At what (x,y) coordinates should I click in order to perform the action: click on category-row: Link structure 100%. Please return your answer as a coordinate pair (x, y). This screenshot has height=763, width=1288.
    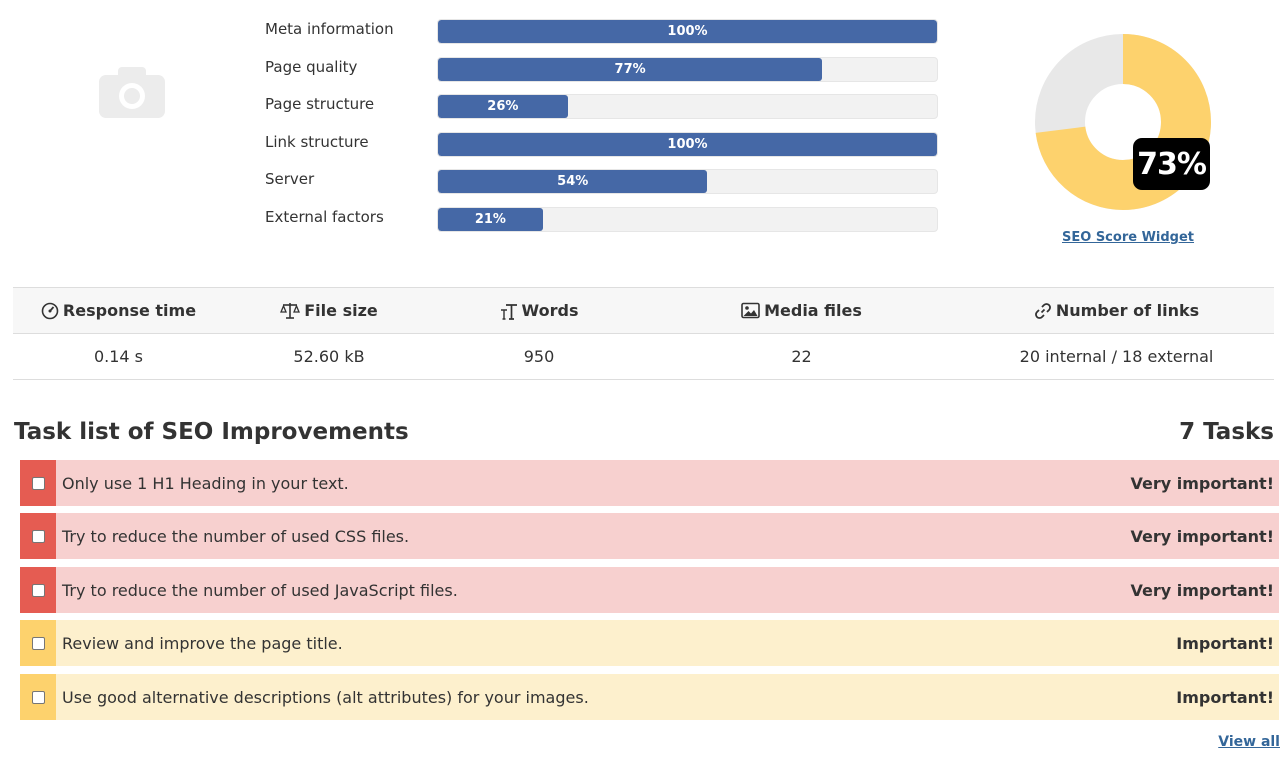
    Looking at the image, I should click on (602, 150).